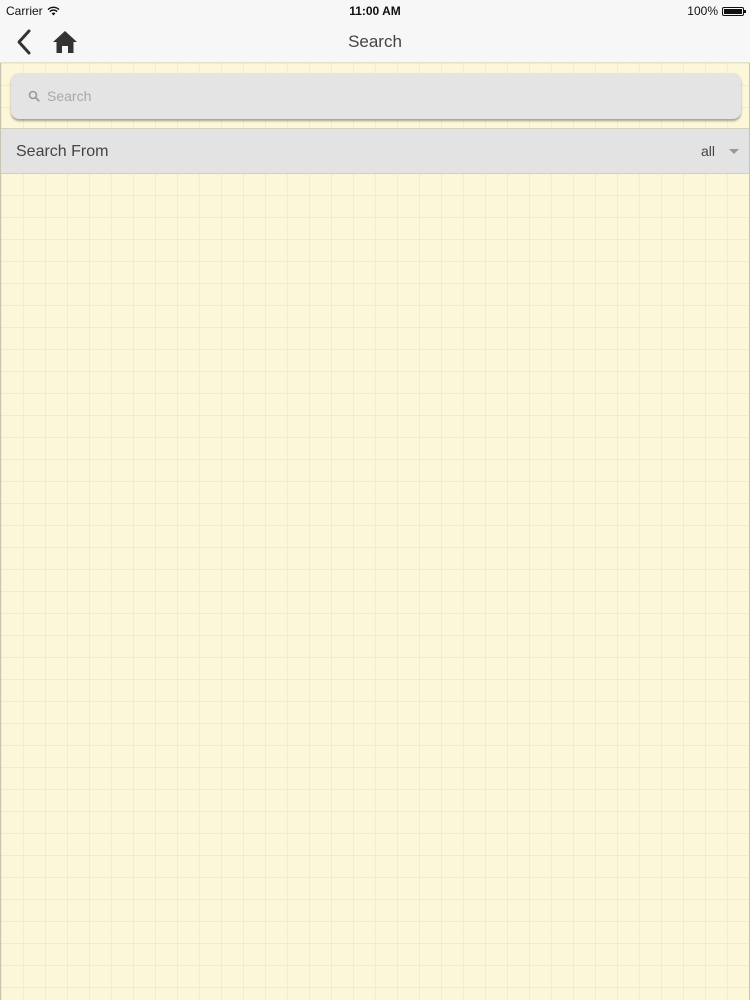  I want to click on navigation-bar: Search, so click(375, 42).